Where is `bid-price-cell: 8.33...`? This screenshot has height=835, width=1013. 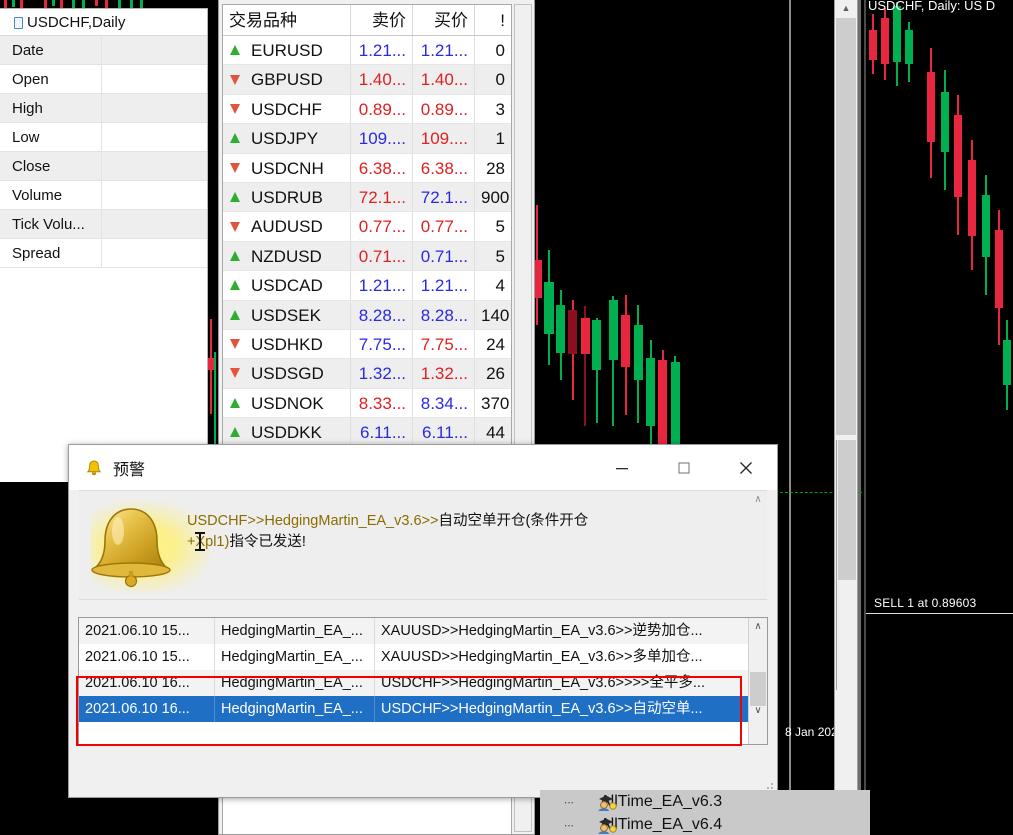 bid-price-cell: 8.33... is located at coordinates (382, 403).